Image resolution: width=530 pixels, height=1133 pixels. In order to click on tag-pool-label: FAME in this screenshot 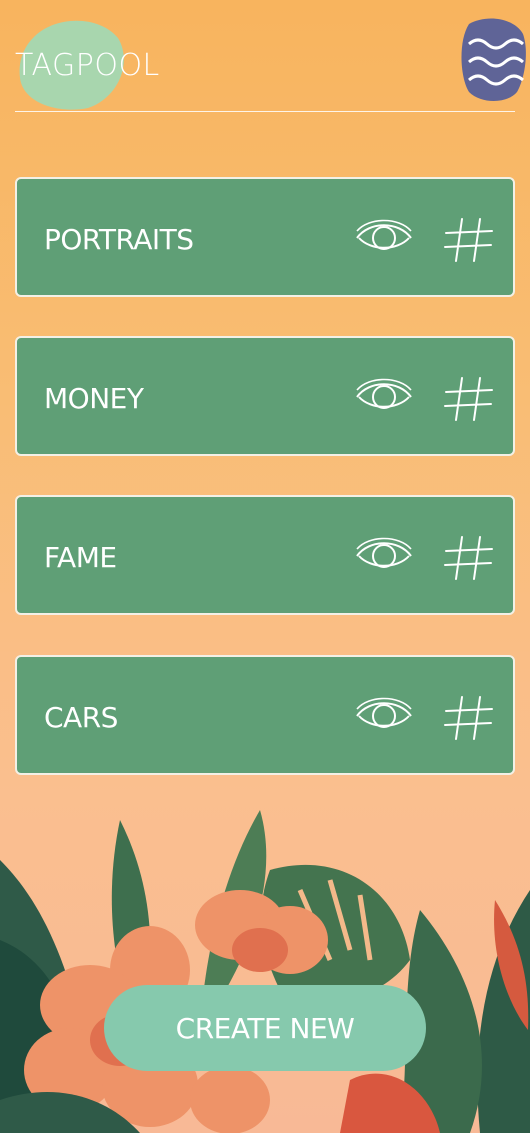, I will do `click(80, 557)`.